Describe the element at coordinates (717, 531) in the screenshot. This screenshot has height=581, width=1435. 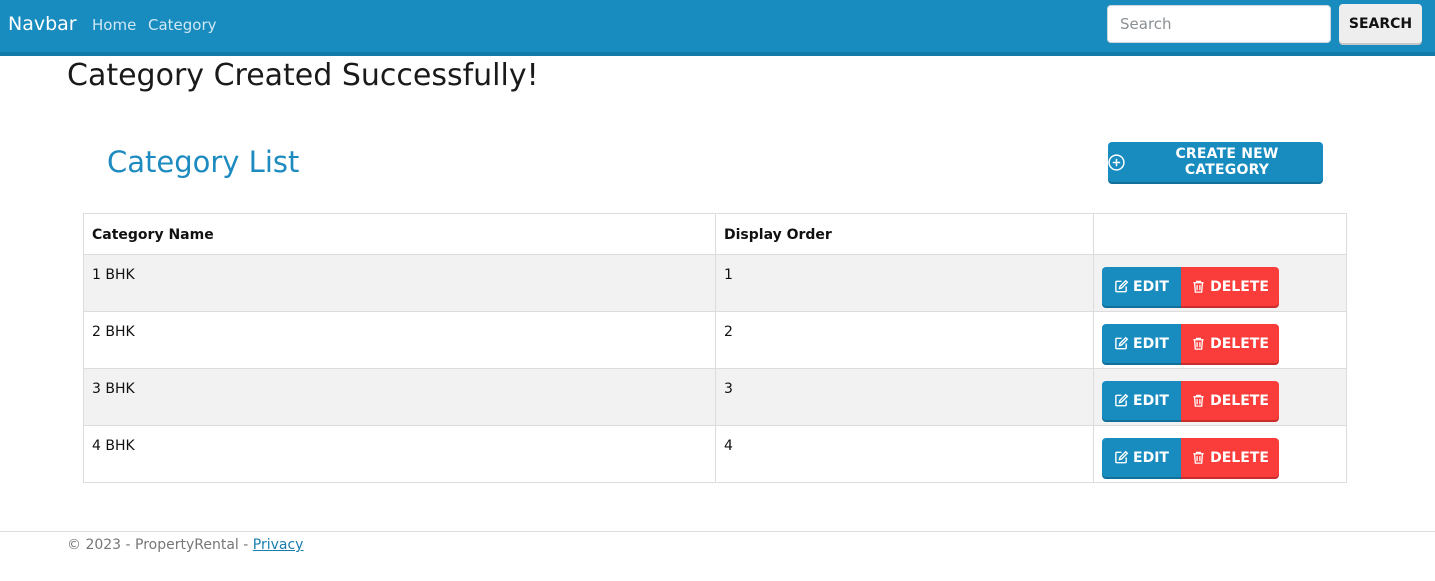
I see `footer-divider` at that location.